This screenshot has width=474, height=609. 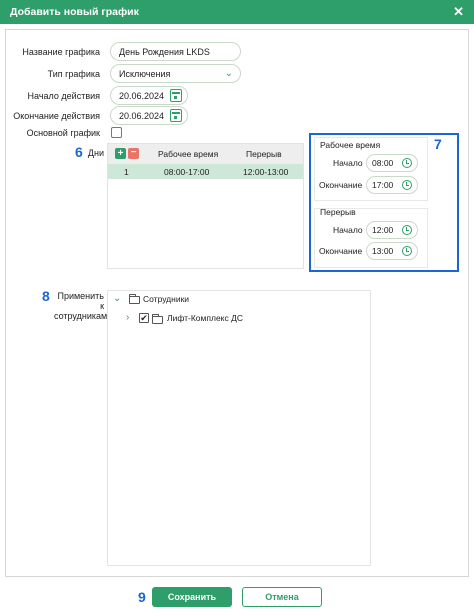 What do you see at coordinates (142, 597) in the screenshot?
I see `annotation-marker-9: 9` at bounding box center [142, 597].